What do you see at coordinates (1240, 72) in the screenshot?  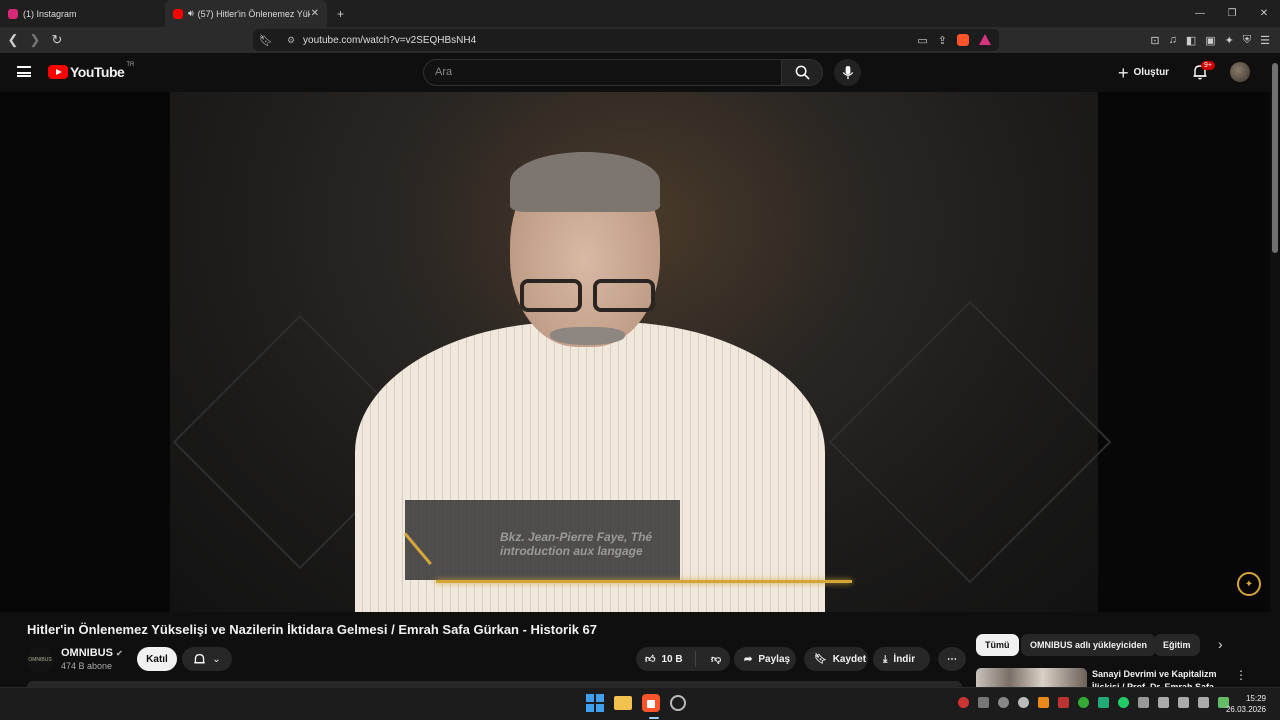 I see `user-avatar` at bounding box center [1240, 72].